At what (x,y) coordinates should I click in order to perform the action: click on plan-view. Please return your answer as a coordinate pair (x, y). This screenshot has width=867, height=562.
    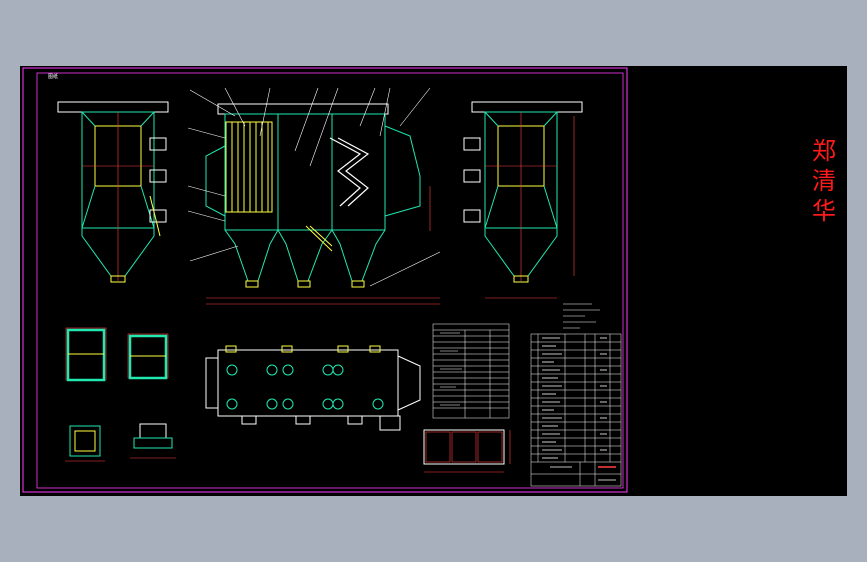
    Looking at the image, I should click on (313, 388).